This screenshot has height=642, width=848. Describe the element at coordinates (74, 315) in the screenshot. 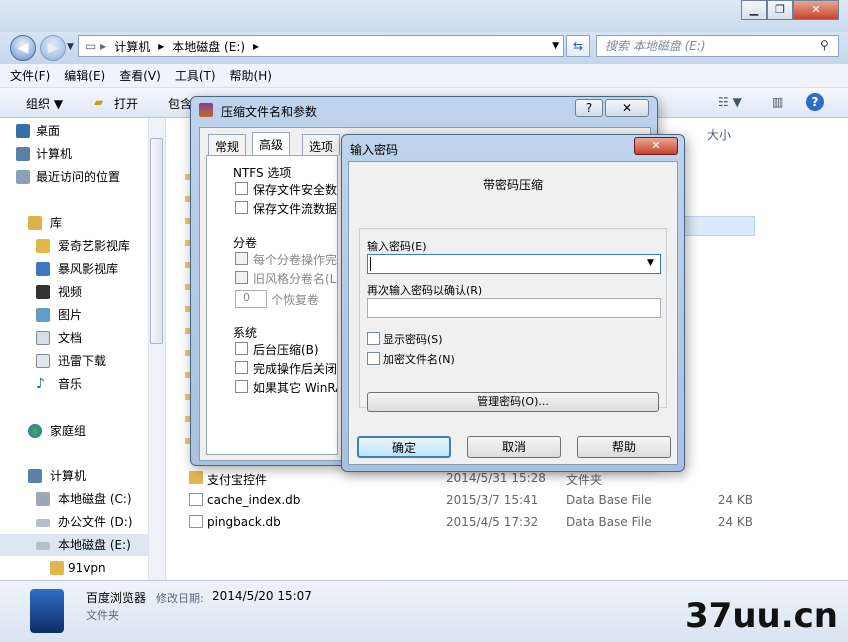

I see `nav-pictures: 图片` at that location.